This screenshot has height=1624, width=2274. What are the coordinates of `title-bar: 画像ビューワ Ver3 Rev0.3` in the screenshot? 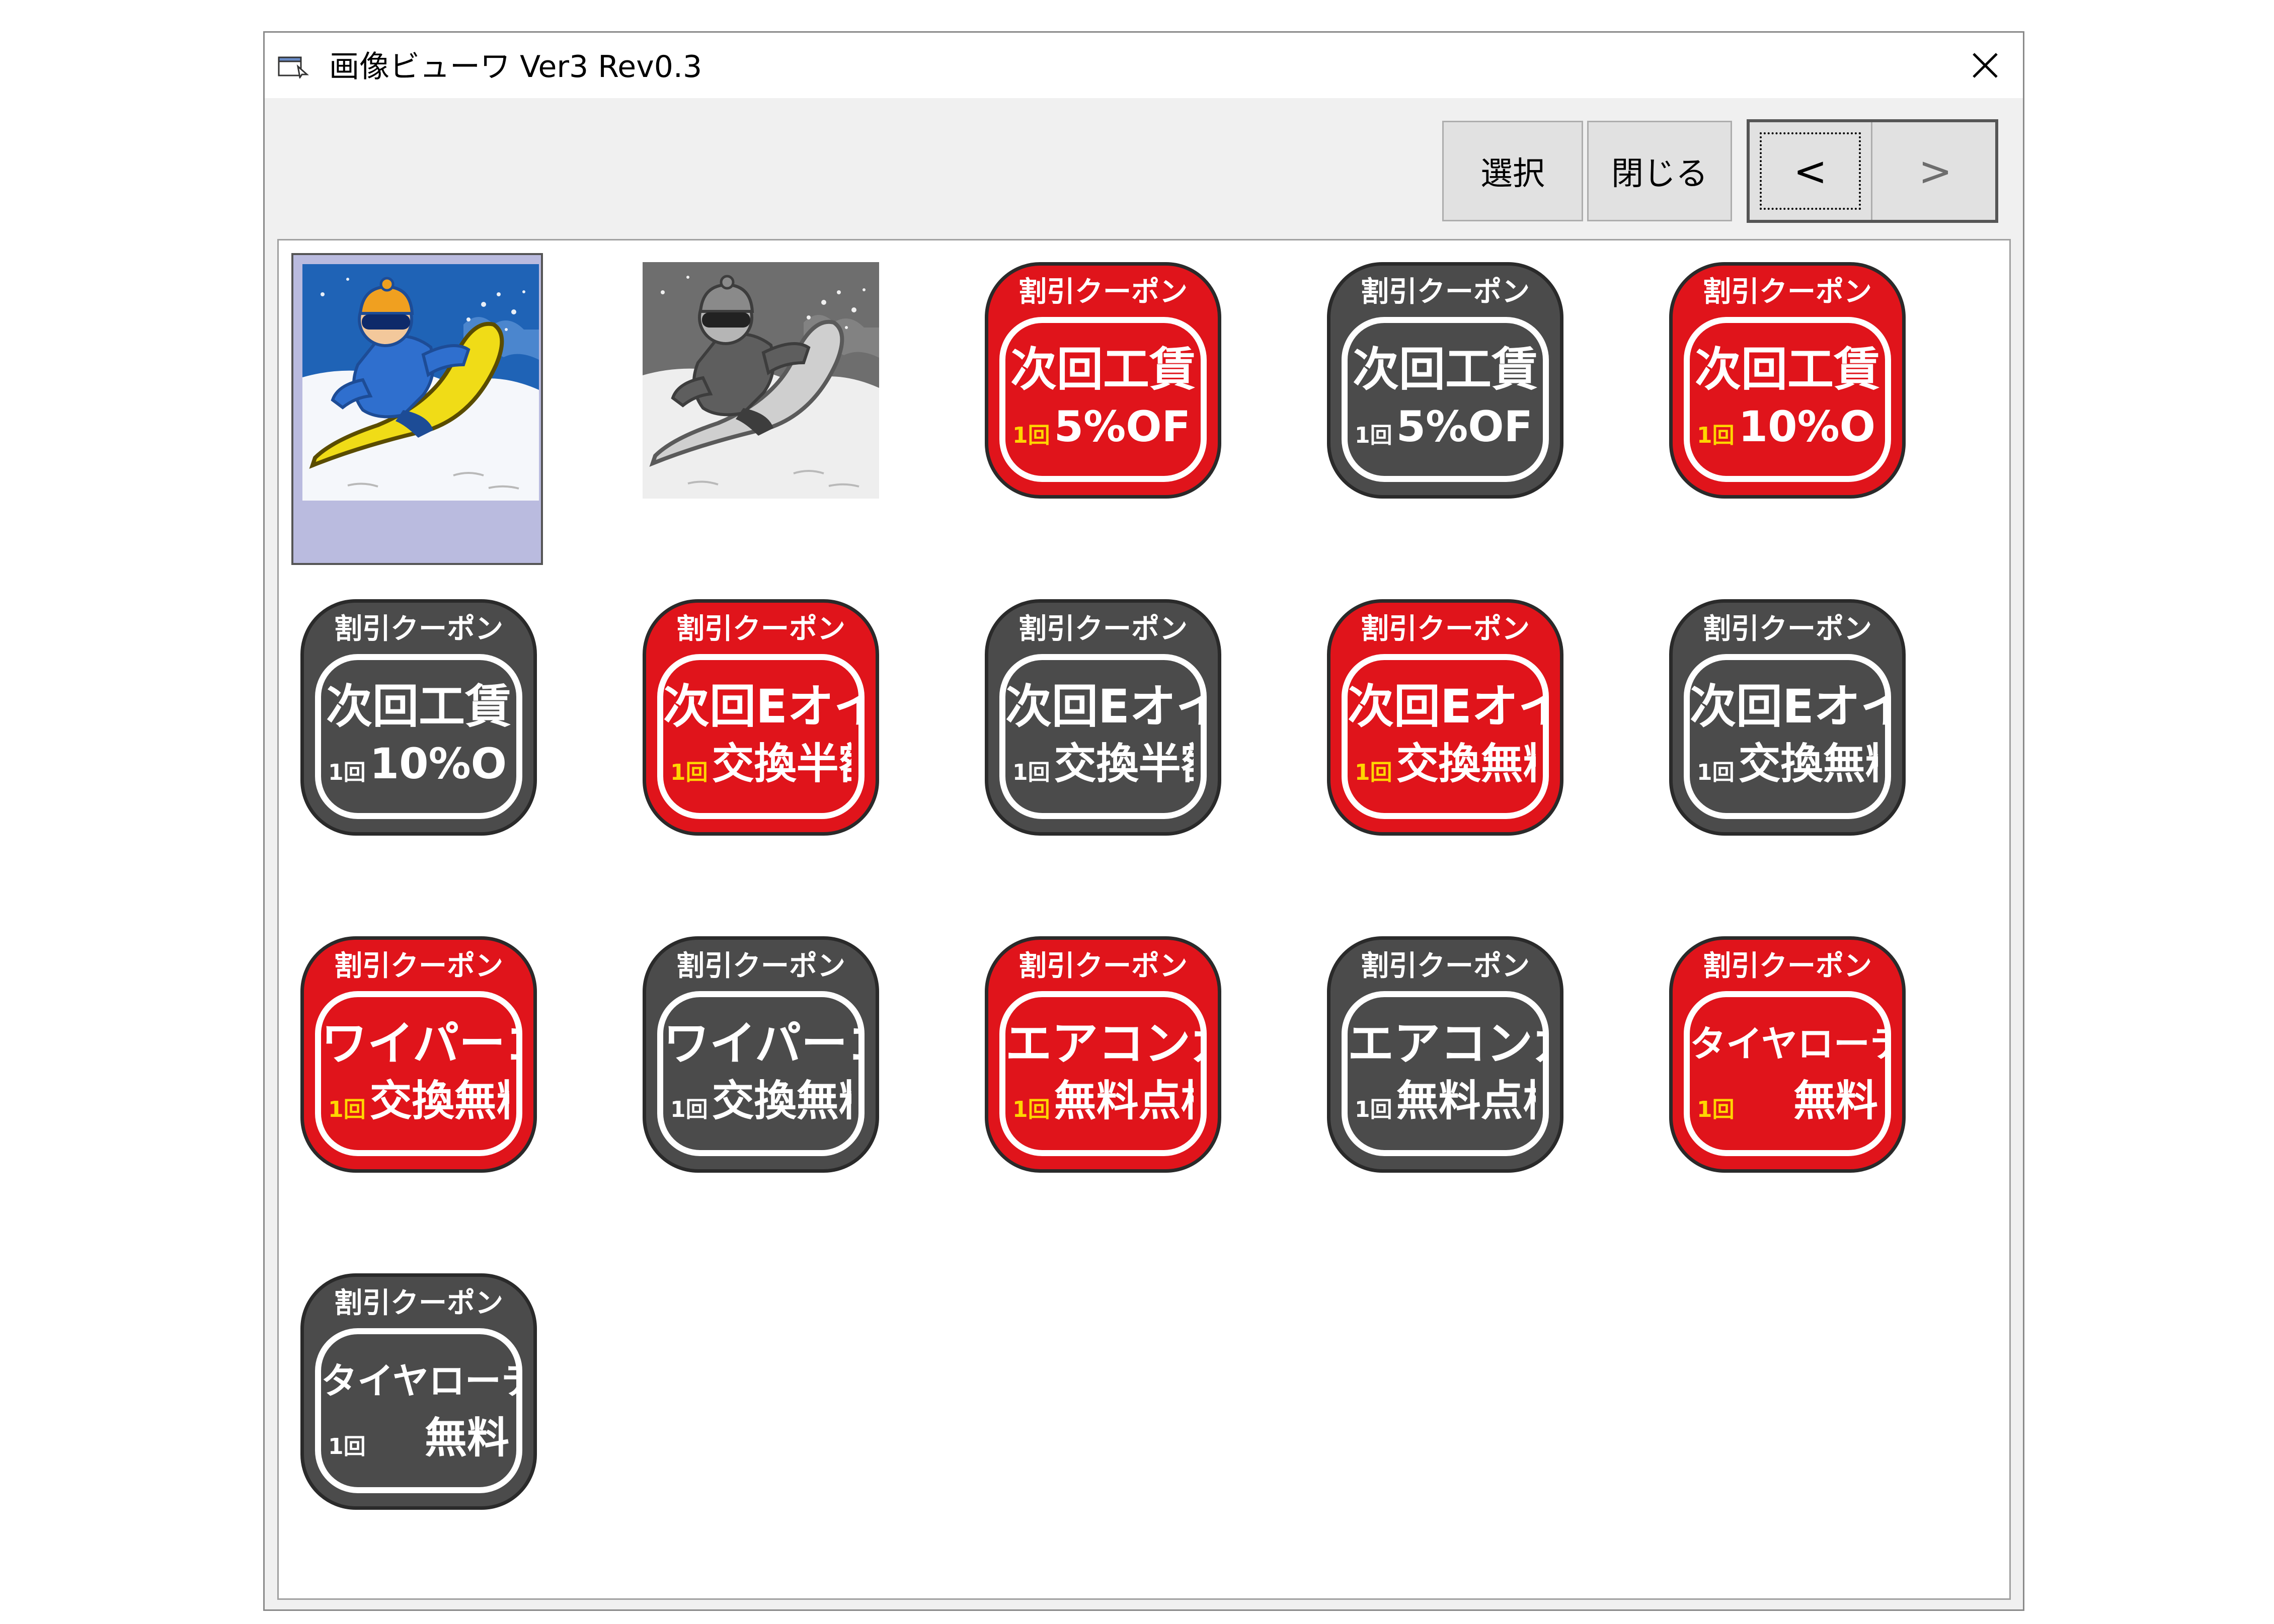 It's located at (1144, 65).